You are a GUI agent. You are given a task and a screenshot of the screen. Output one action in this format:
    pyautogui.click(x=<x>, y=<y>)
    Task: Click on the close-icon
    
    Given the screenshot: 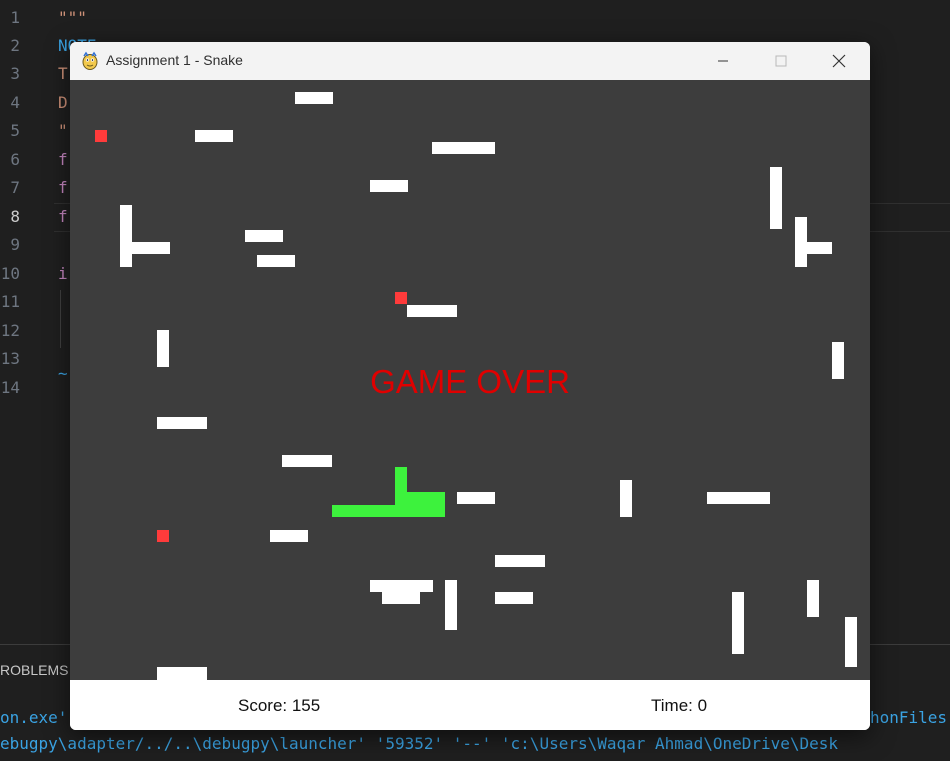 What is the action you would take?
    pyautogui.click(x=839, y=61)
    